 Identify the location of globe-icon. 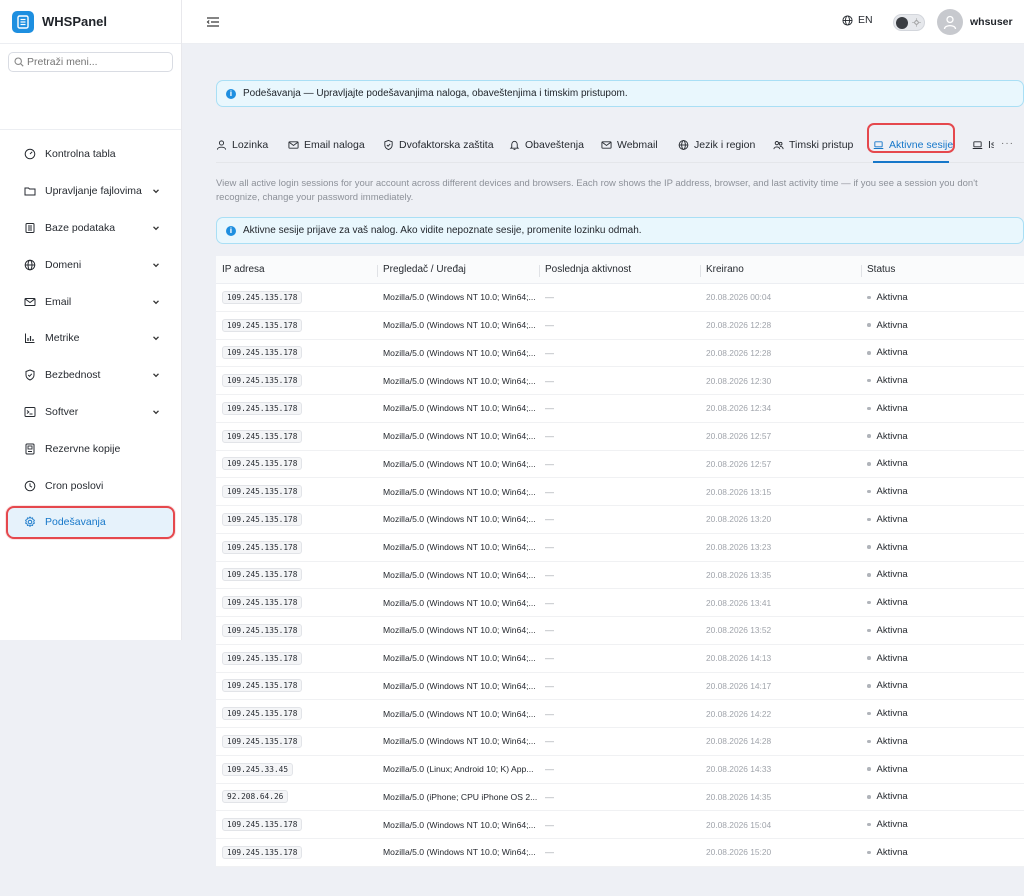
(30, 265).